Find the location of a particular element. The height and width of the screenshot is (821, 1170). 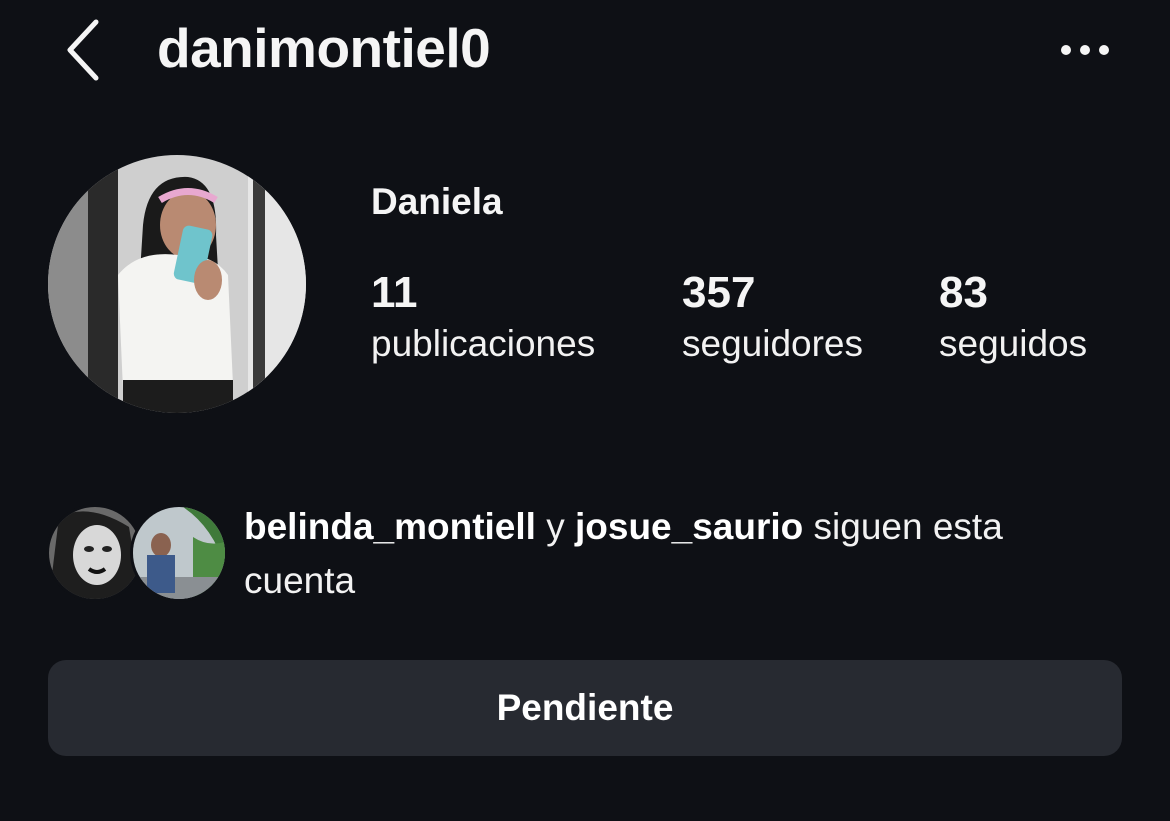

profile-display-name: Daniela is located at coordinates (437, 201).